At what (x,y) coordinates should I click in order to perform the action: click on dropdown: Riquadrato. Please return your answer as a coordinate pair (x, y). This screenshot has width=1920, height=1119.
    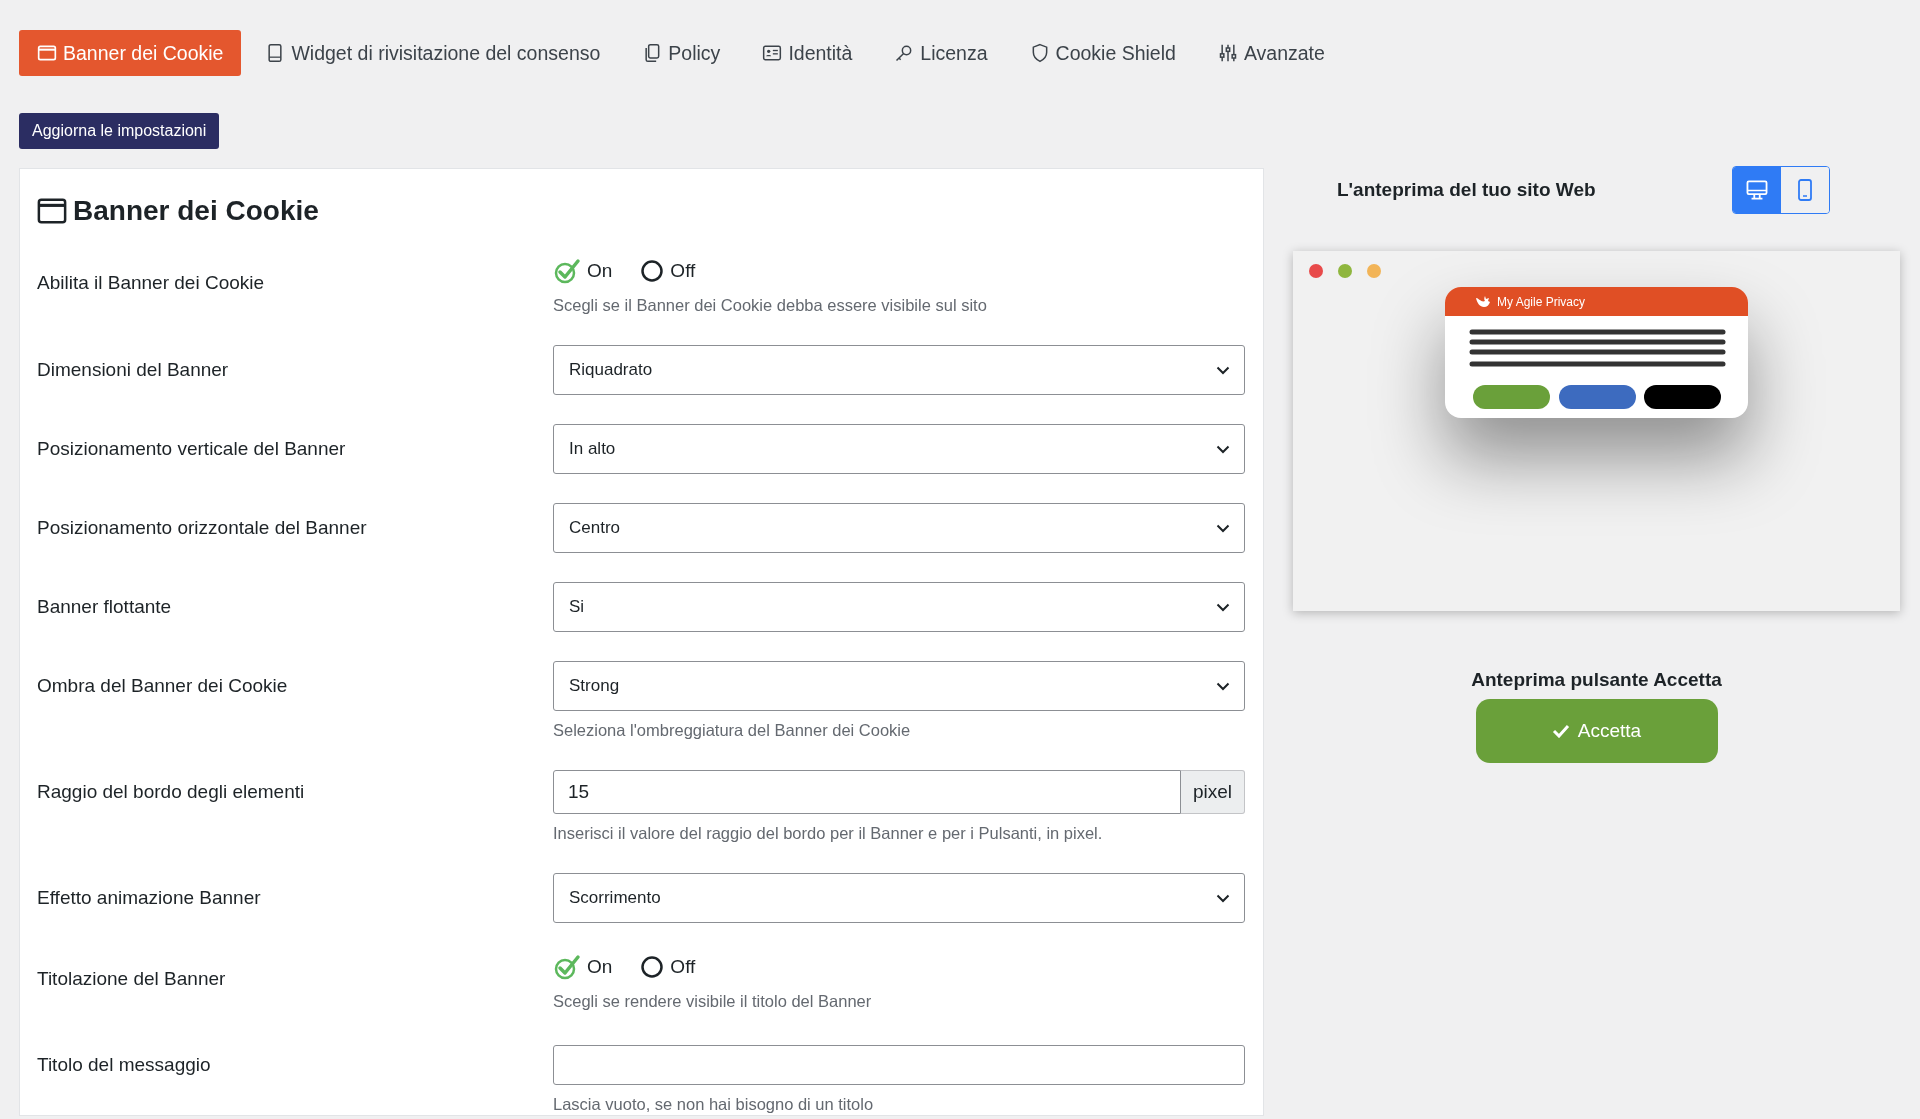
    Looking at the image, I should click on (899, 370).